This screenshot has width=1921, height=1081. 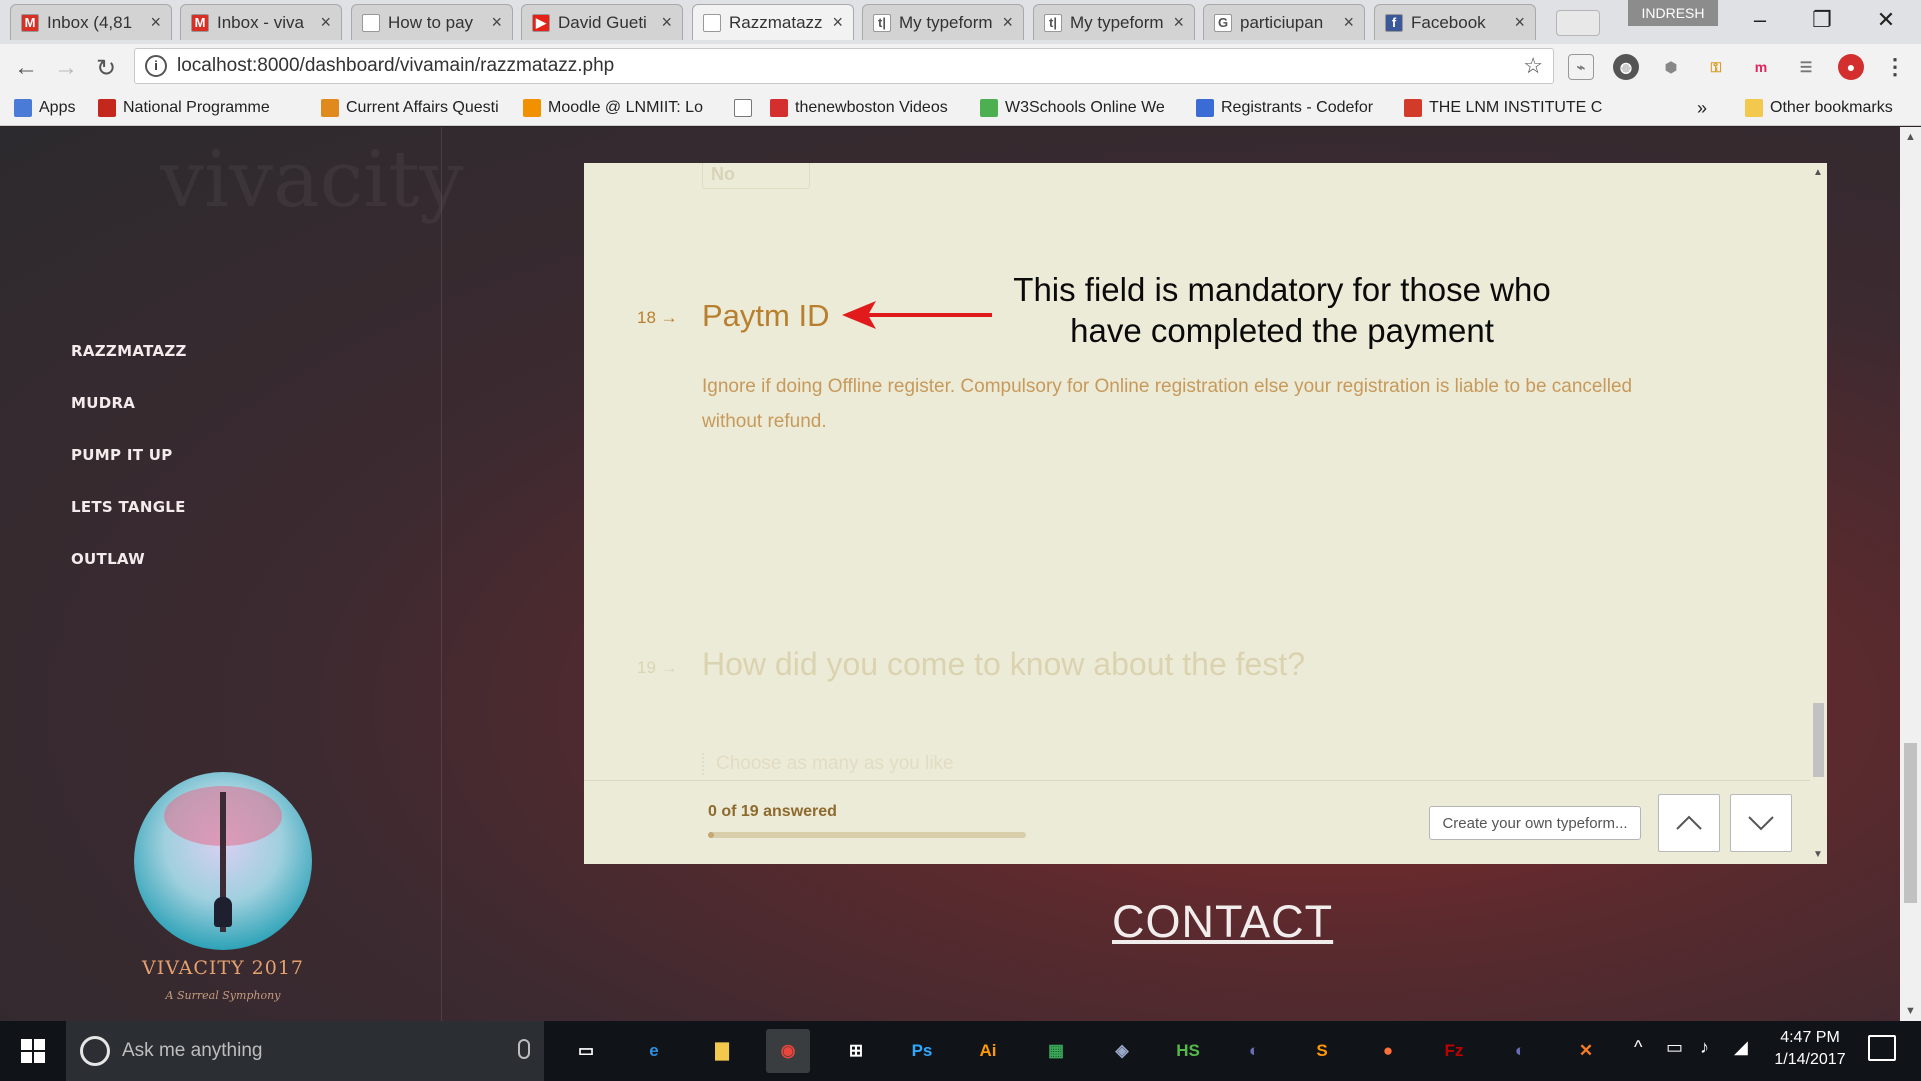 I want to click on tab-4: ▶ David Gueti ×, so click(x=602, y=22).